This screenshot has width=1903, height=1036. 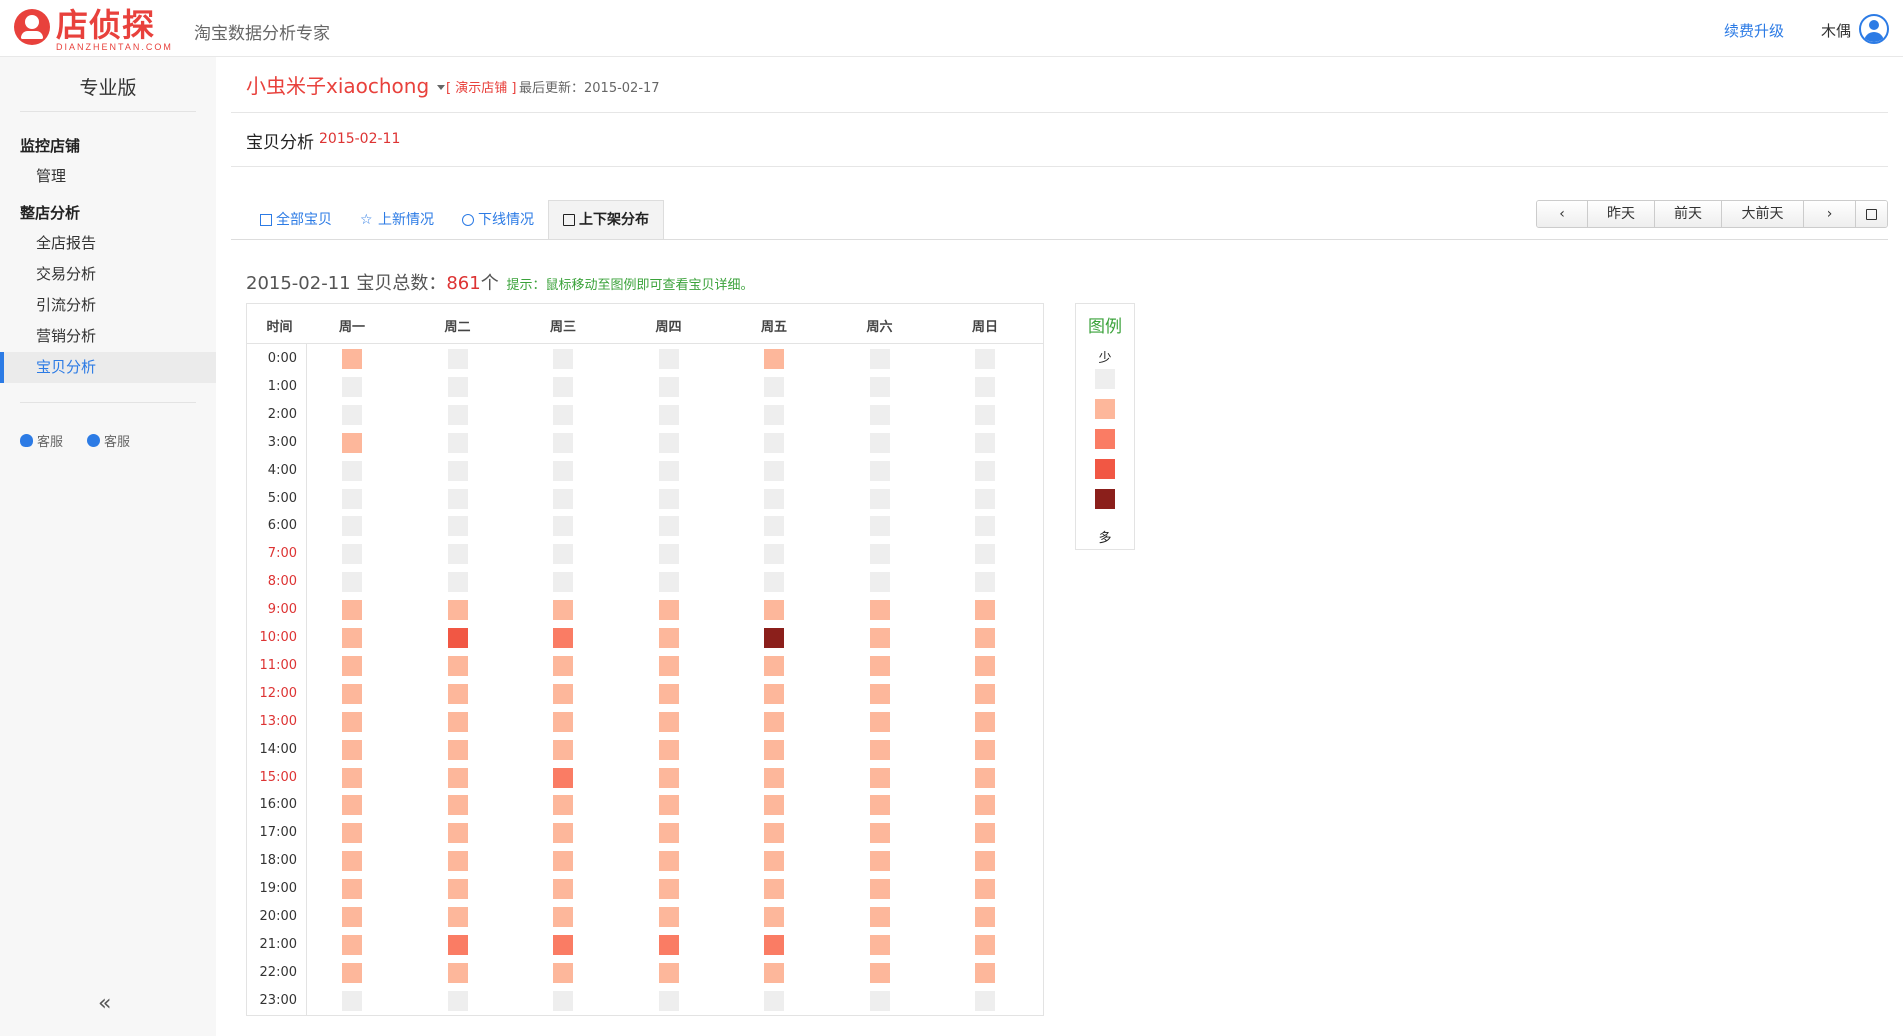 What do you see at coordinates (1874, 29) in the screenshot?
I see `avatar-icon` at bounding box center [1874, 29].